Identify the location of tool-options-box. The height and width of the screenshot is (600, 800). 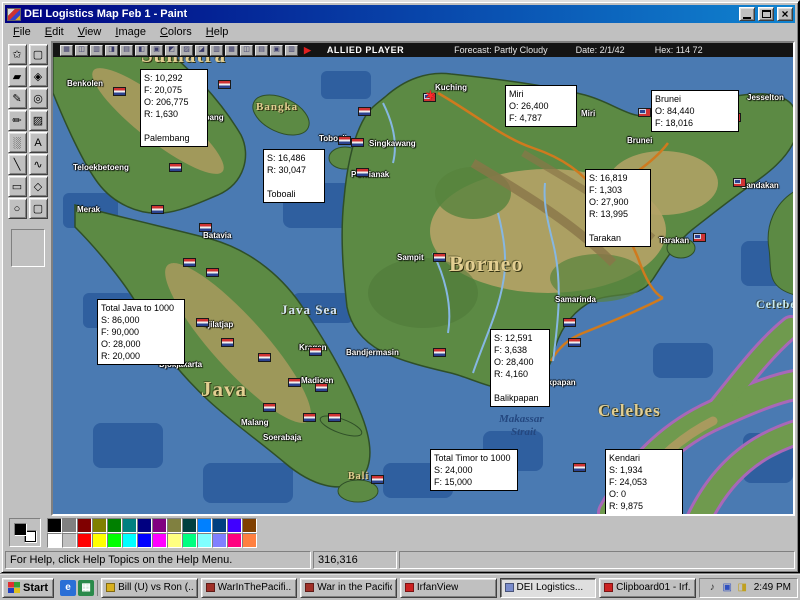
(28, 248).